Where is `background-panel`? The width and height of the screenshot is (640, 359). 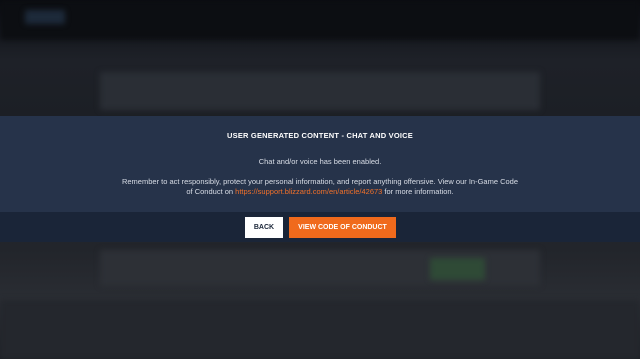
background-panel is located at coordinates (320, 91).